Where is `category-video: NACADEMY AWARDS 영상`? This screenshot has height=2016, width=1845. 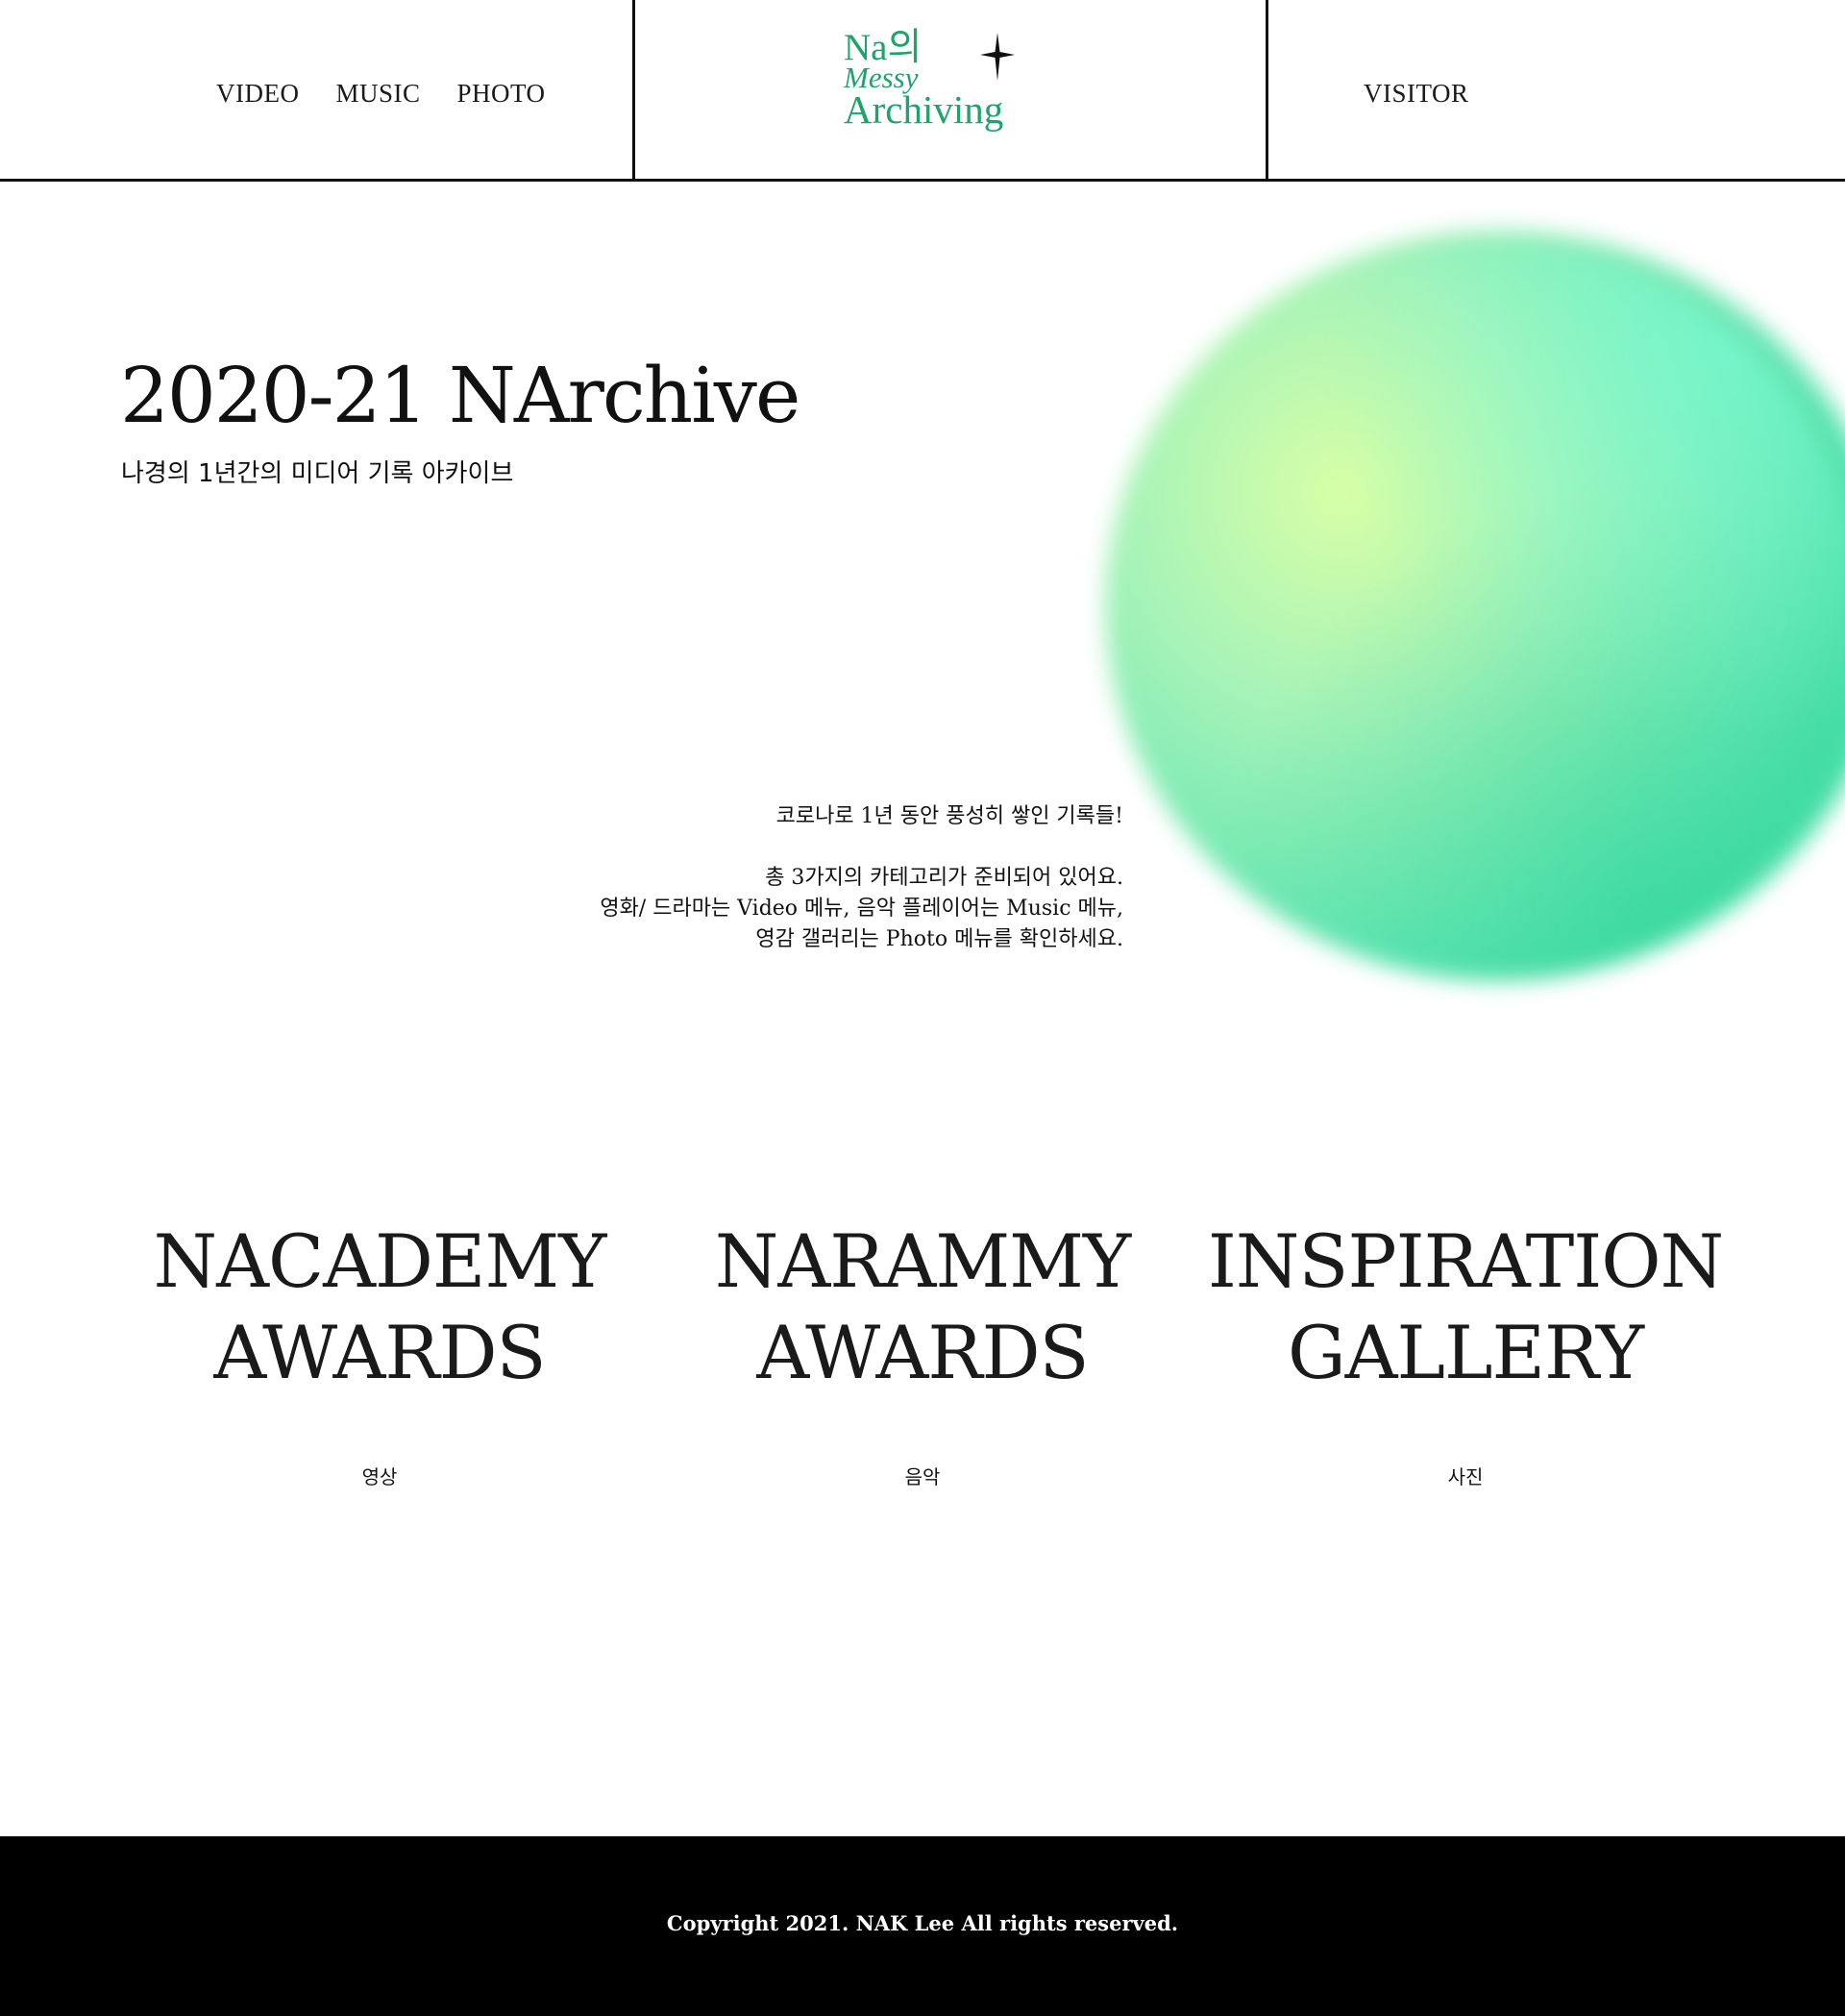
category-video: NACADEMY AWARDS 영상 is located at coordinates (380, 1352).